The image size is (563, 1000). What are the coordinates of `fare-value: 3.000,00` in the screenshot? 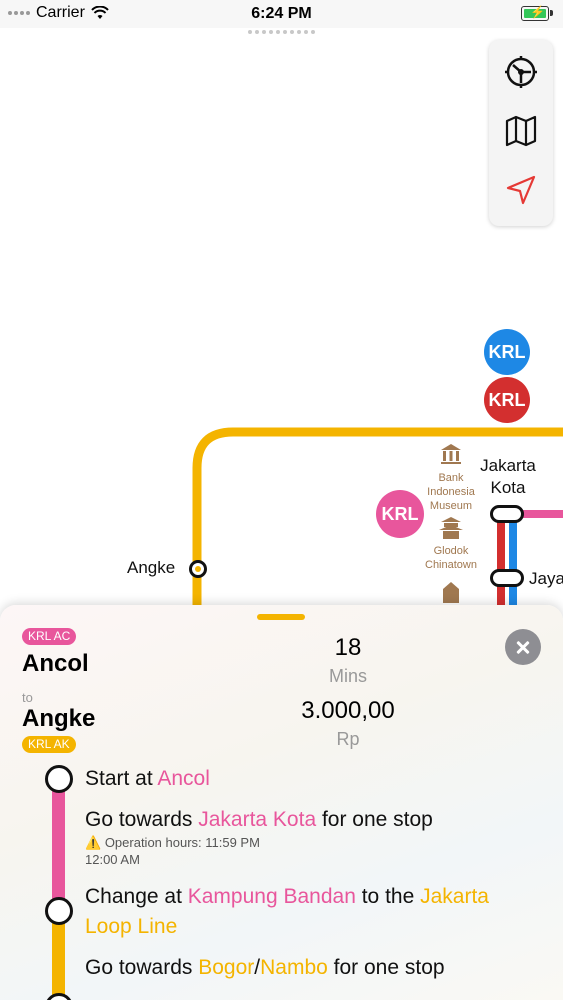 It's located at (348, 710).